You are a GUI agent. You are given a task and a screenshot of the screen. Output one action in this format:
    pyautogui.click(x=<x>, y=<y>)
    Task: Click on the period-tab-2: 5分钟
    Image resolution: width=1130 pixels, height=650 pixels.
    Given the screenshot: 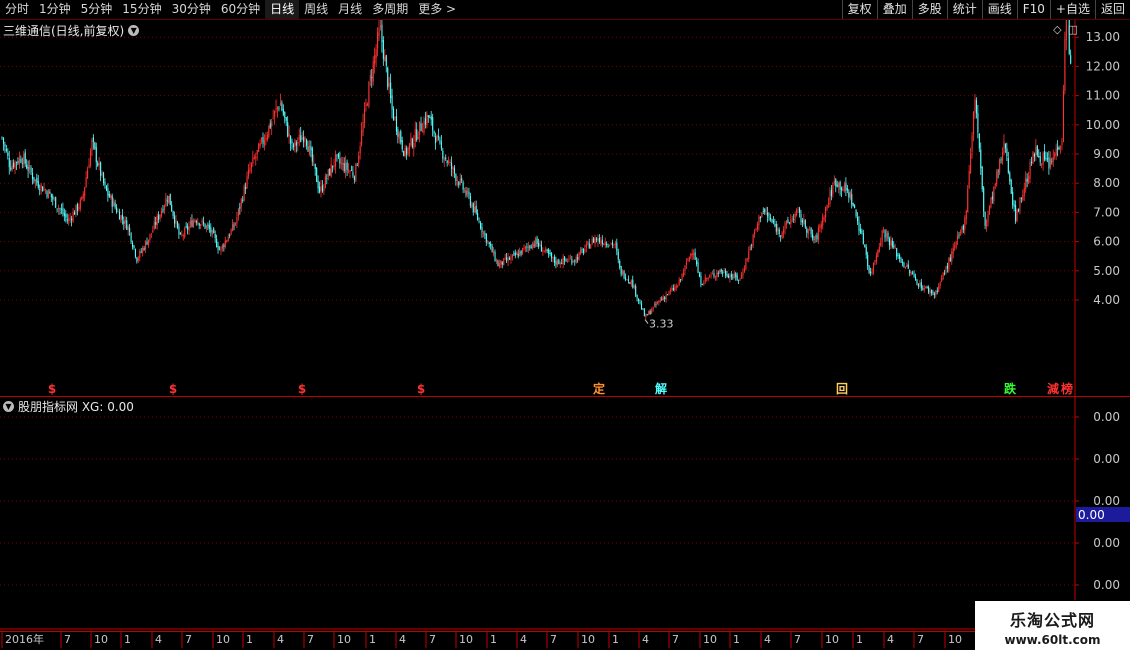 What is the action you would take?
    pyautogui.click(x=97, y=9)
    